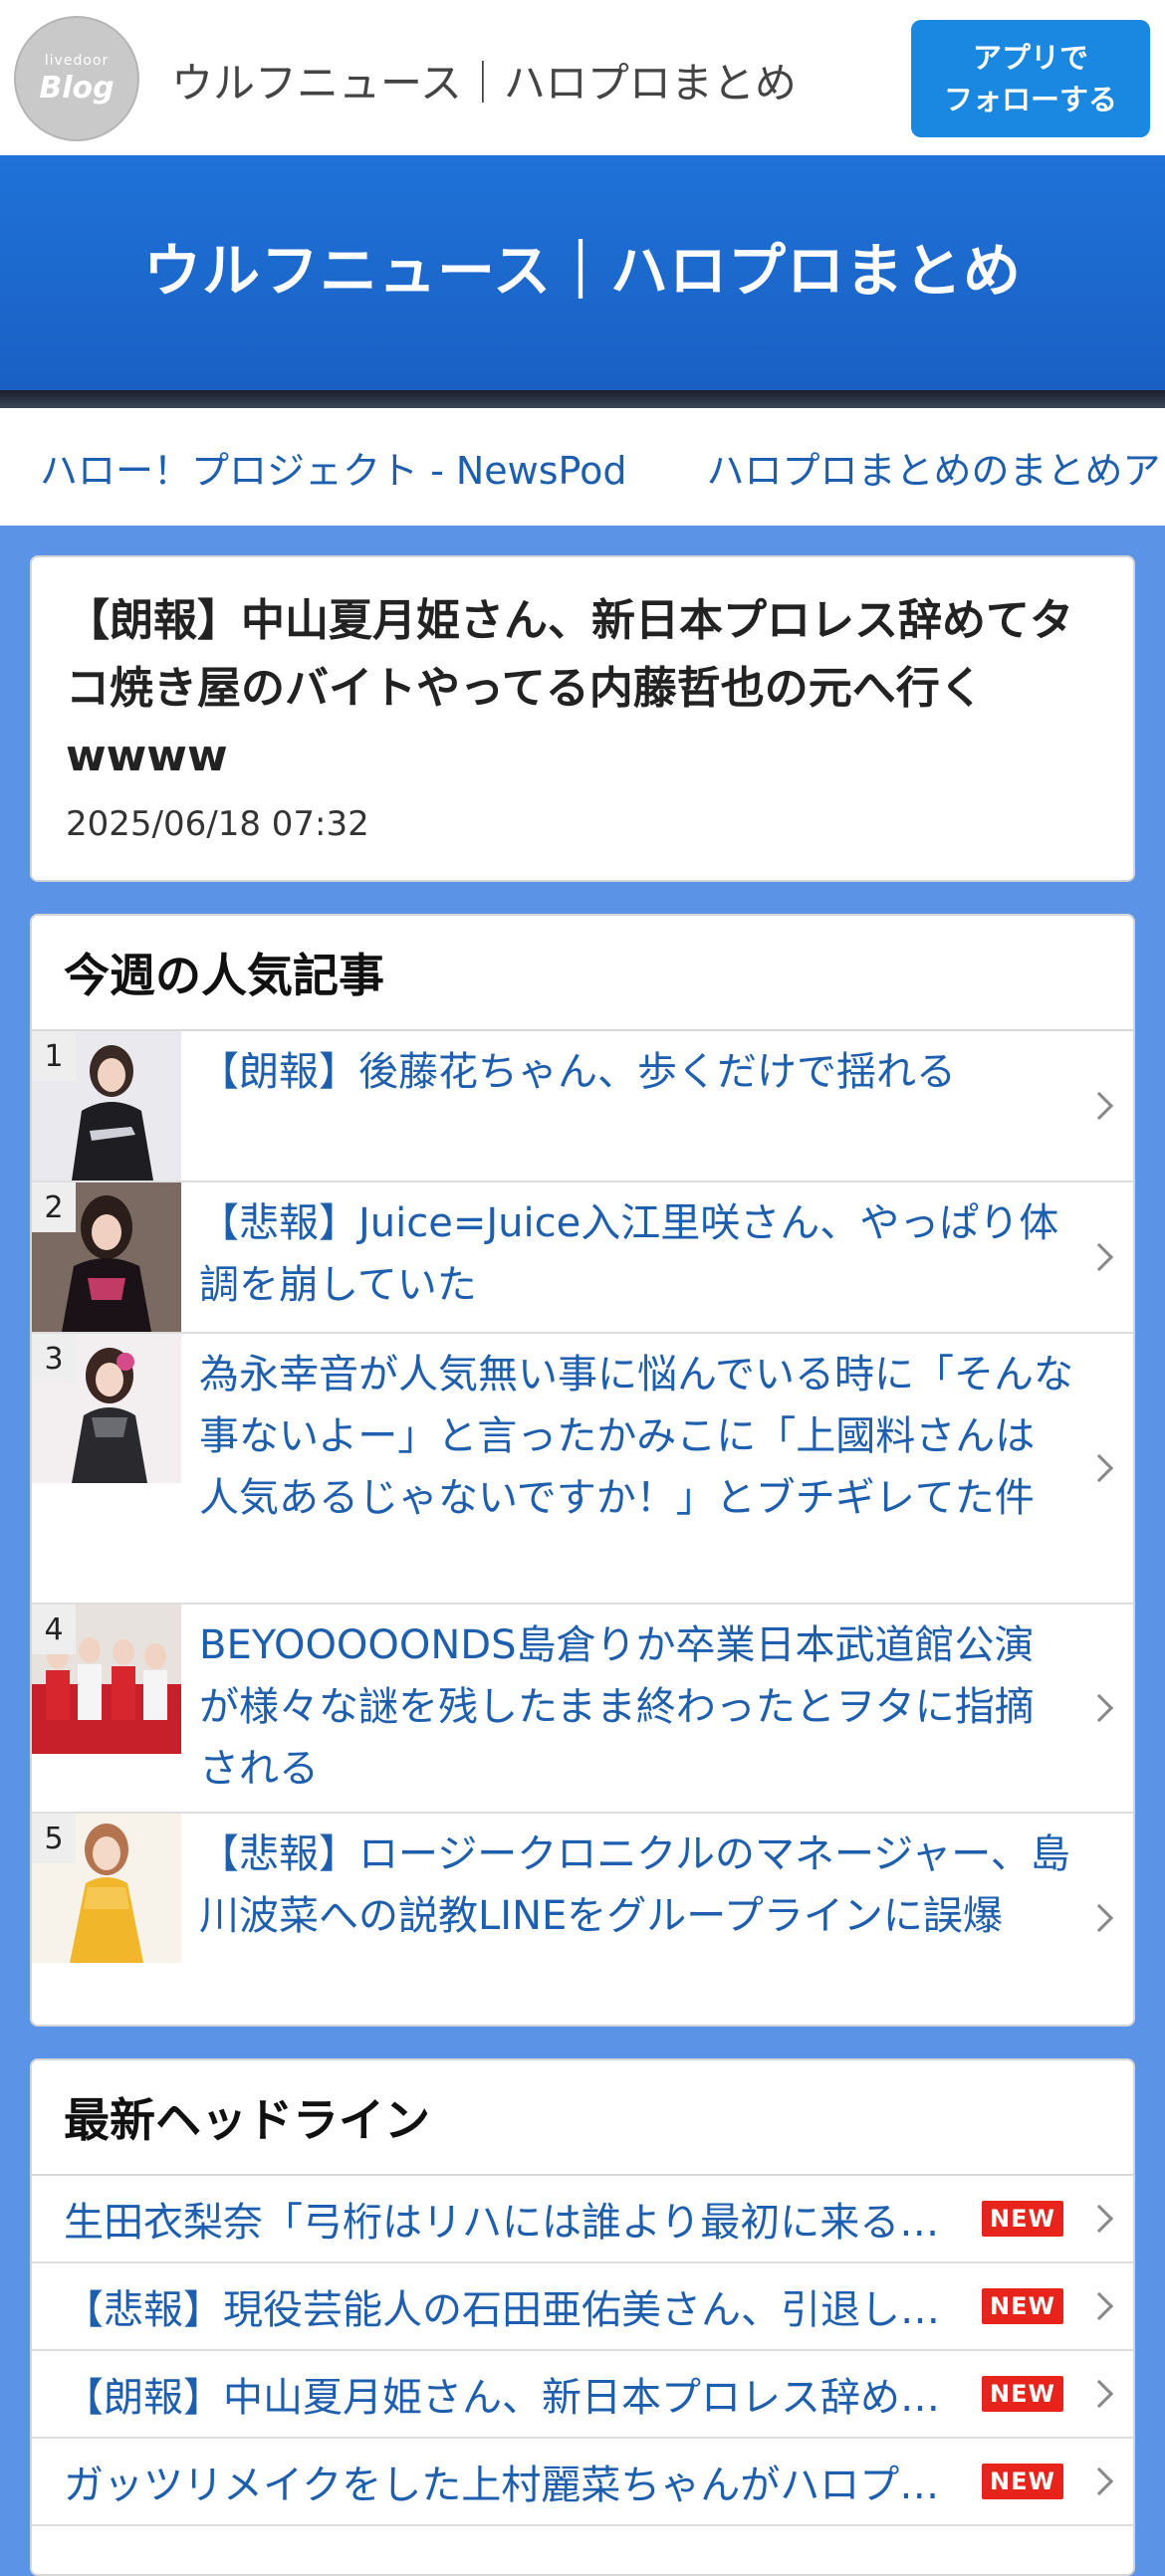 The image size is (1165, 2576). What do you see at coordinates (107, 1408) in the screenshot?
I see `article-thumbnail: 3` at bounding box center [107, 1408].